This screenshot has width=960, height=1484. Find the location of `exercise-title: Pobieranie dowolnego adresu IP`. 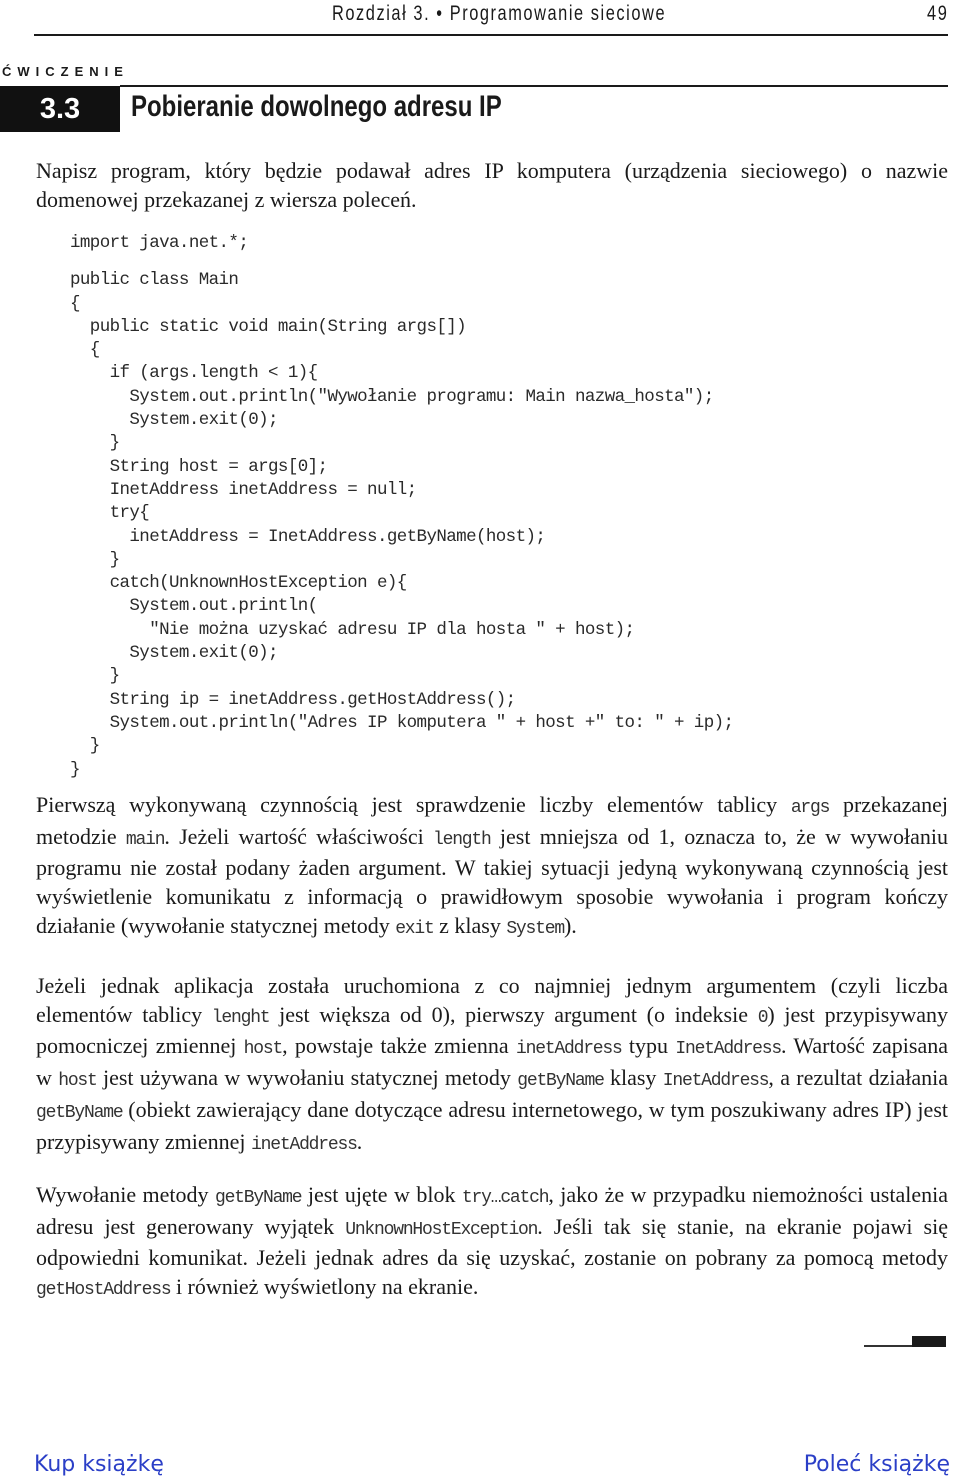

exercise-title: Pobieranie dowolnego adresu IP is located at coordinates (316, 106).